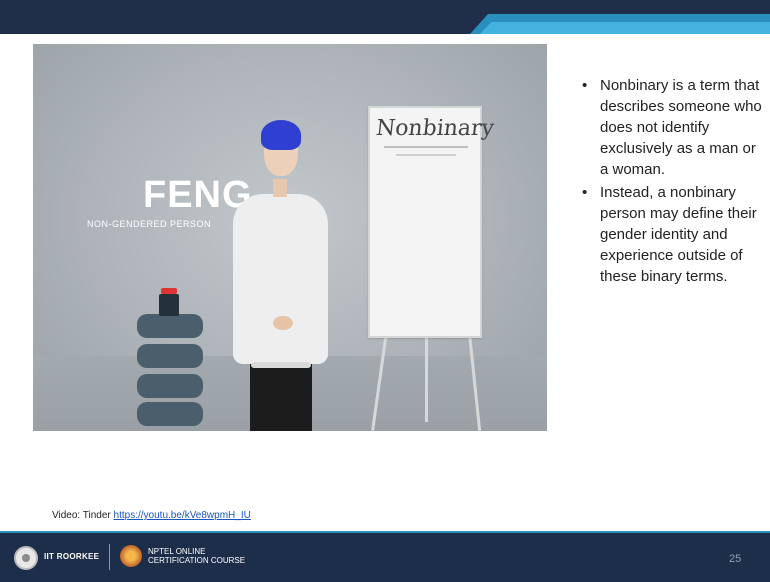 This screenshot has height=582, width=770. What do you see at coordinates (72, 556) in the screenshot?
I see `institute-name: IIT ROORKEE` at bounding box center [72, 556].